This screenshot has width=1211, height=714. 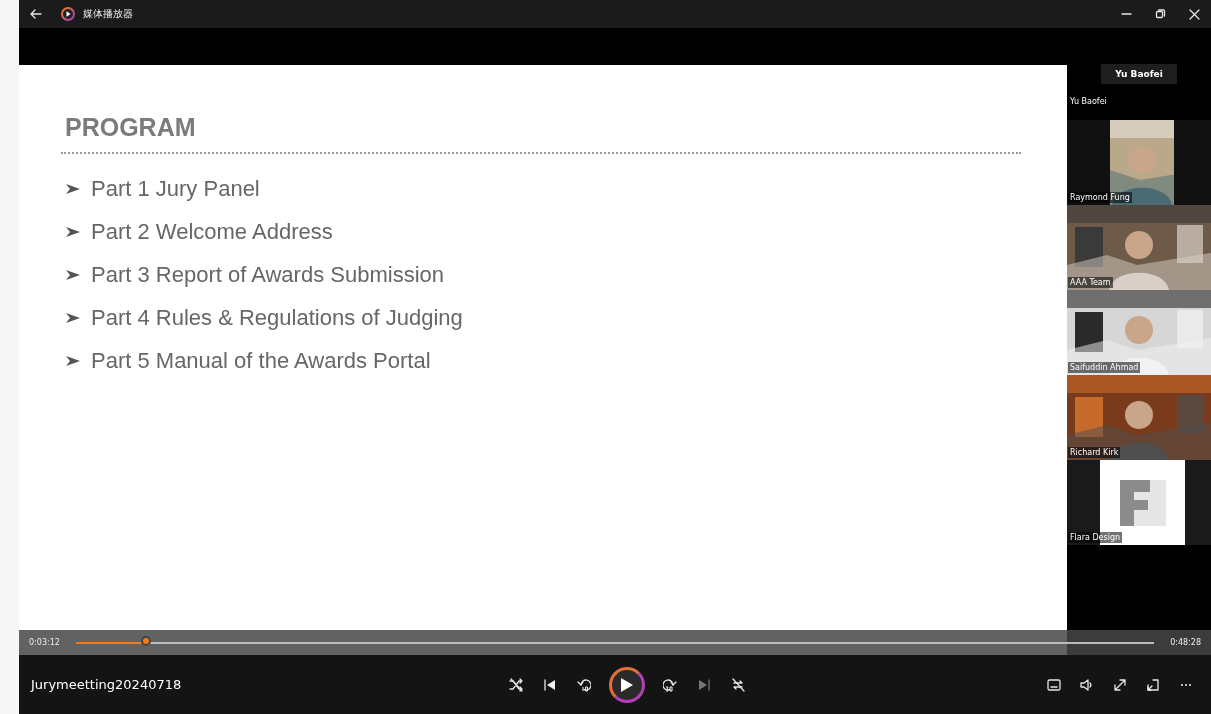 What do you see at coordinates (584, 684) in the screenshot?
I see `rewind-10-icon` at bounding box center [584, 684].